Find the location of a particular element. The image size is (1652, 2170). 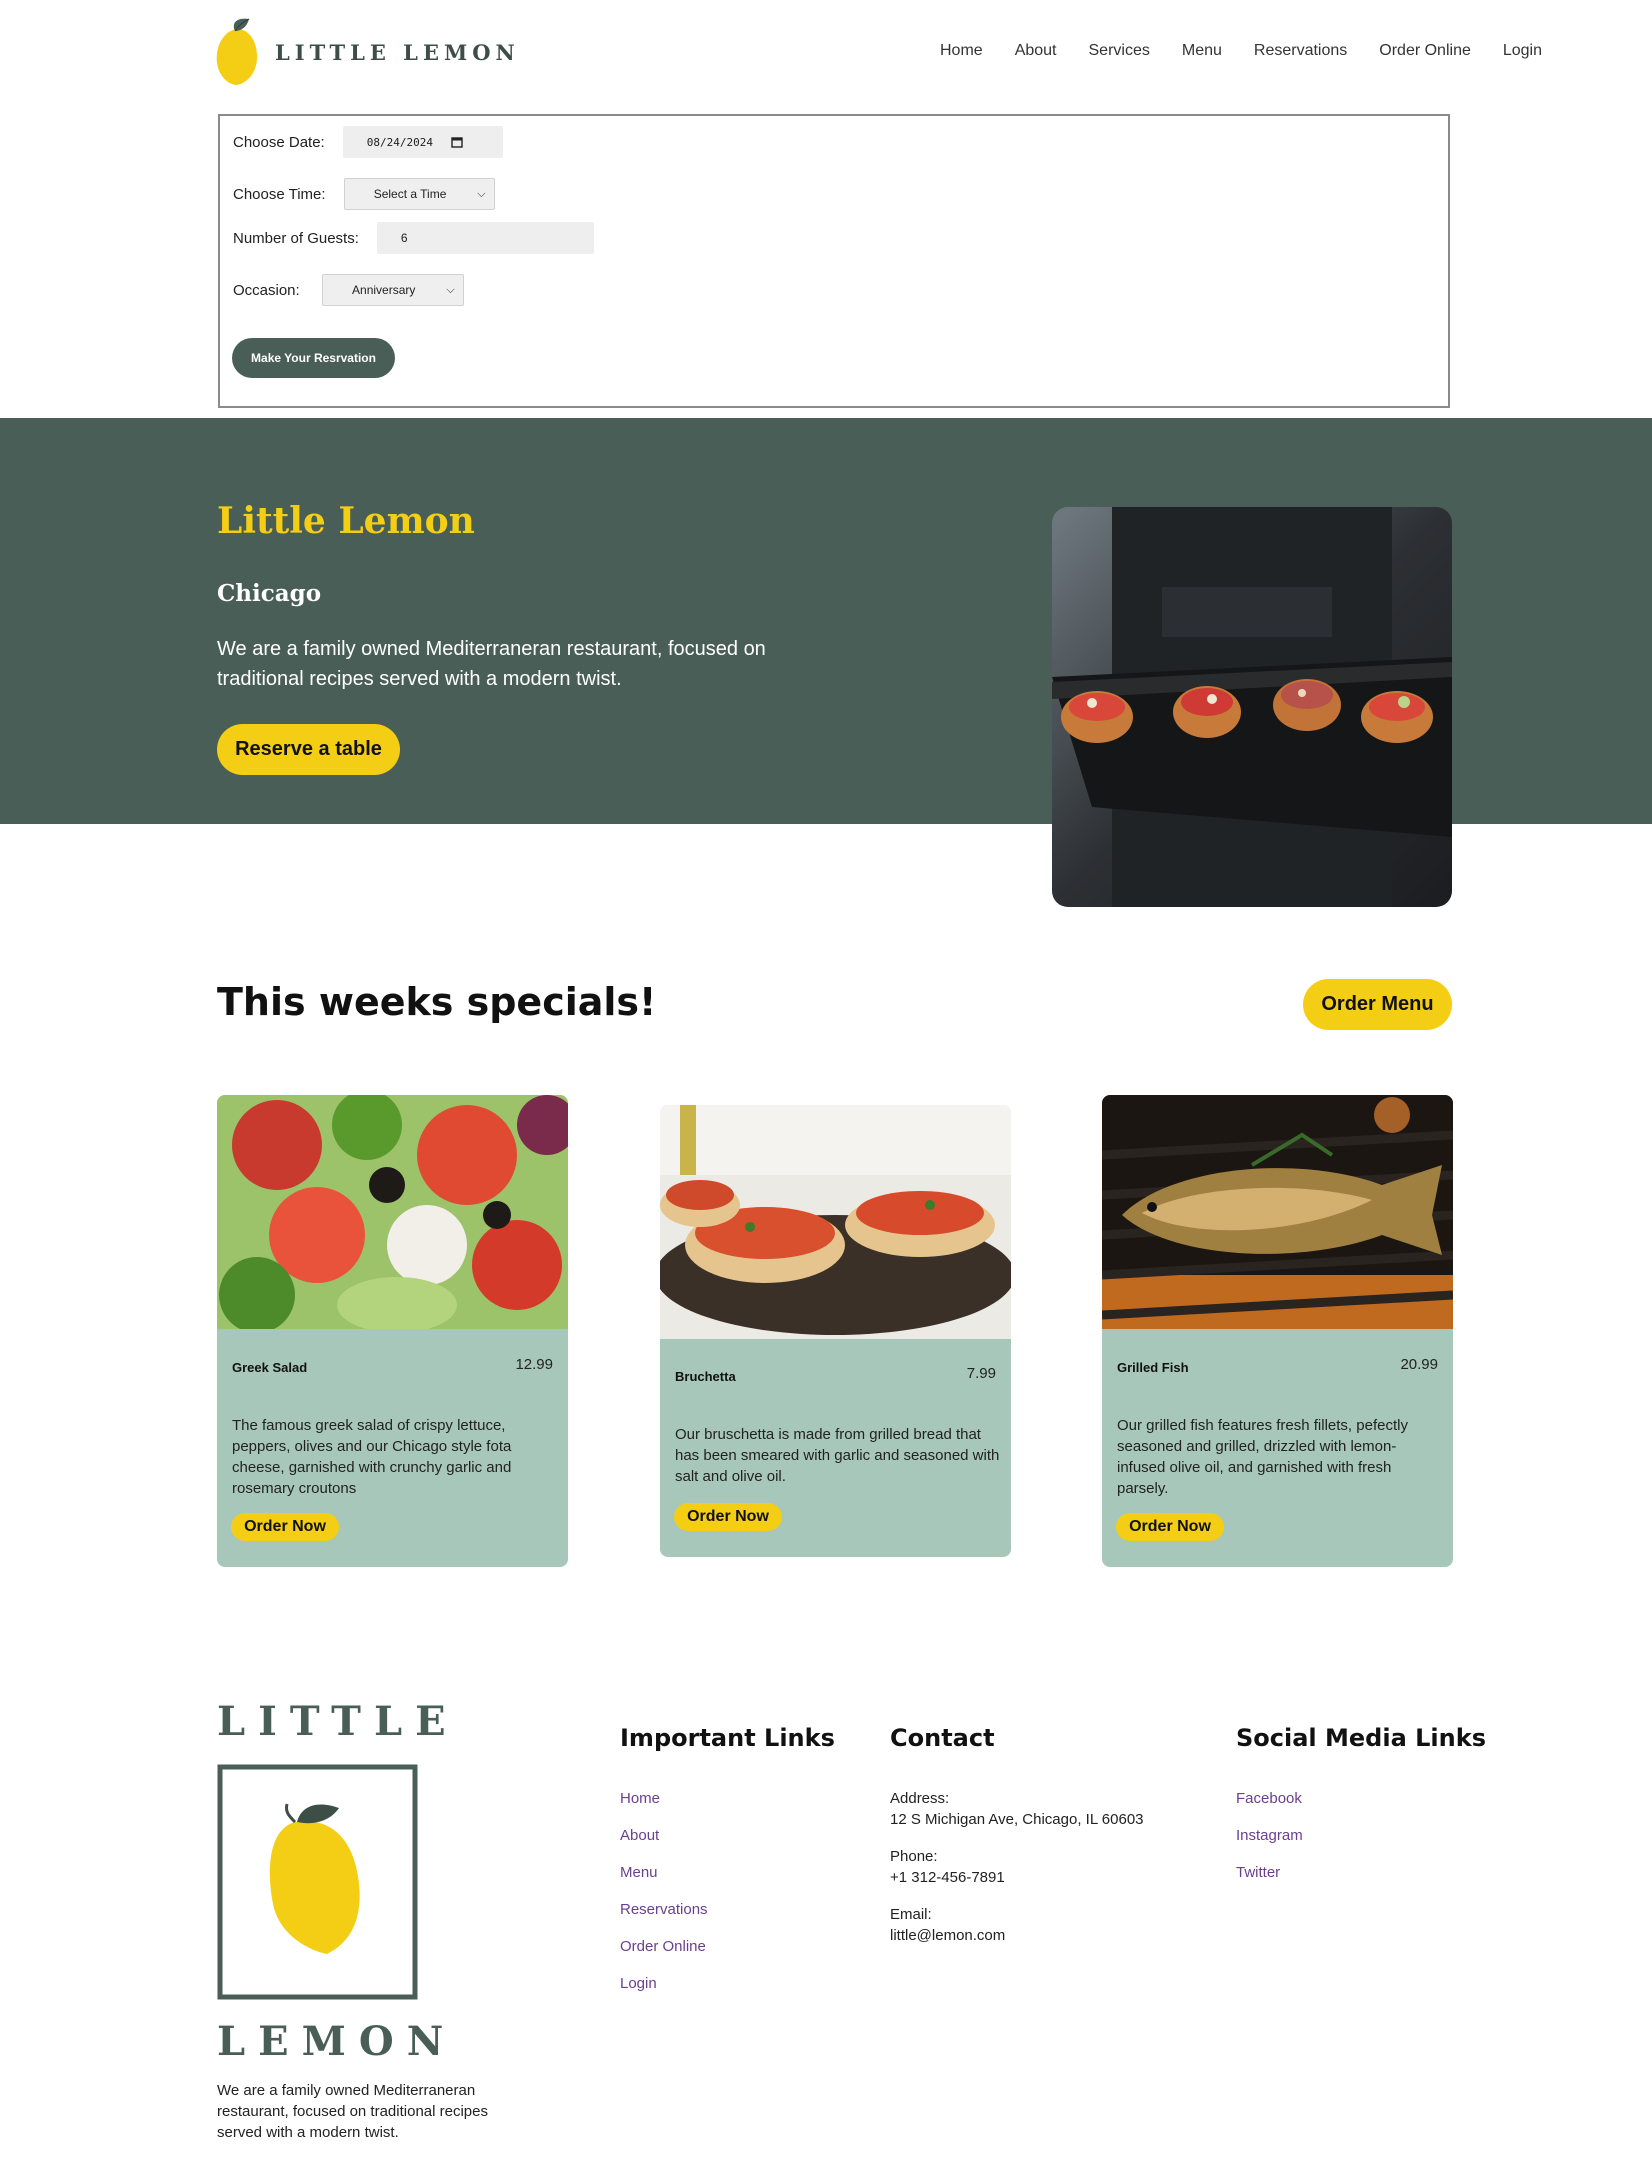

phone-label: Phone: is located at coordinates (914, 1856).